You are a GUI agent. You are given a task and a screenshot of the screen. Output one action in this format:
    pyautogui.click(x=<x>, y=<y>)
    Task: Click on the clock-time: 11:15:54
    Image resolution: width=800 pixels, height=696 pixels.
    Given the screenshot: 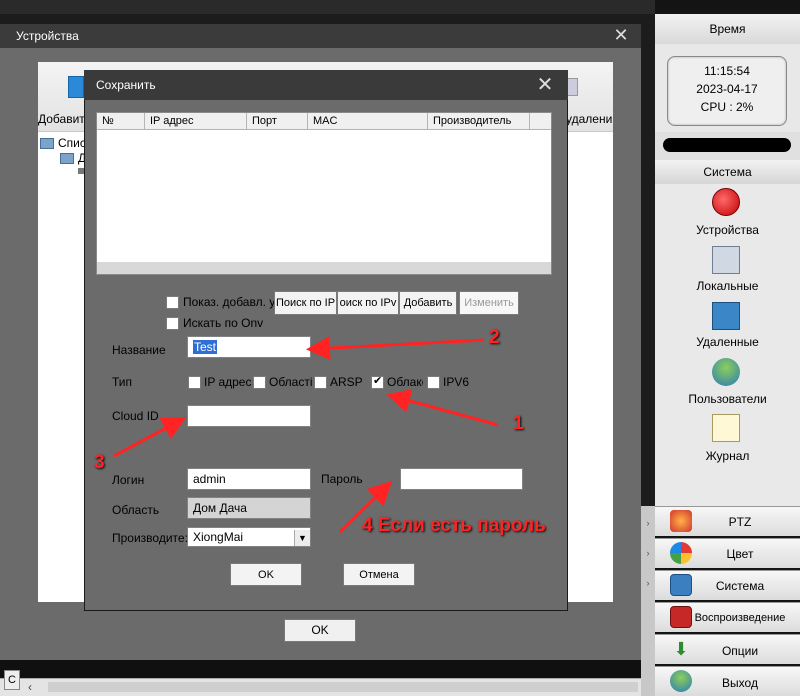 What is the action you would take?
    pyautogui.click(x=727, y=71)
    